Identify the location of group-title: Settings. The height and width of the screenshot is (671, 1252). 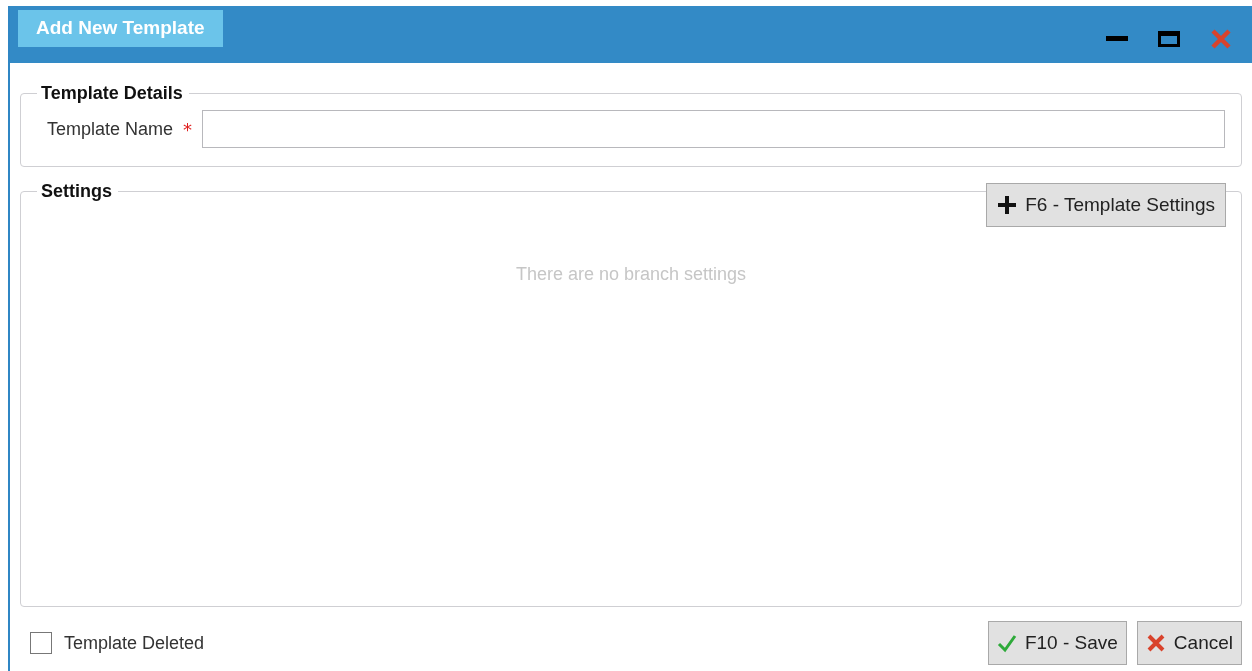
(76, 191).